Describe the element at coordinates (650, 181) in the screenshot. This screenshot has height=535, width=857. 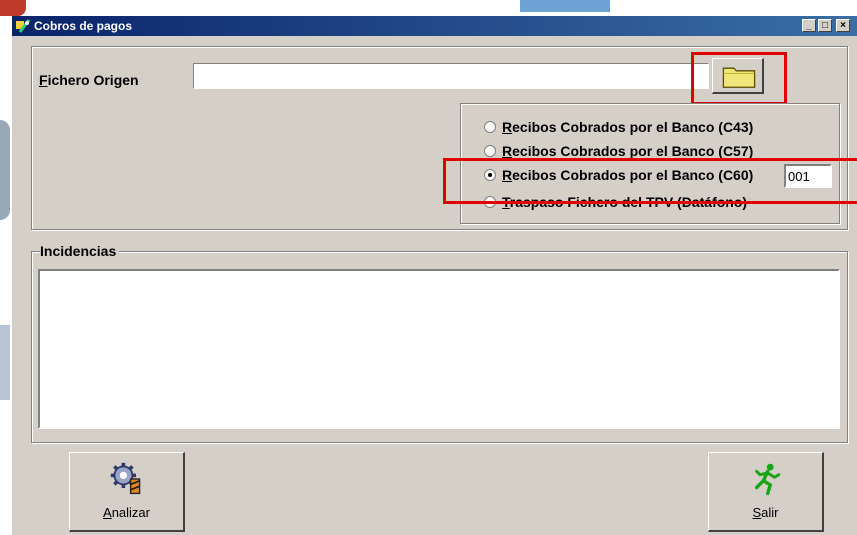
I see `highlight-box-c60` at that location.